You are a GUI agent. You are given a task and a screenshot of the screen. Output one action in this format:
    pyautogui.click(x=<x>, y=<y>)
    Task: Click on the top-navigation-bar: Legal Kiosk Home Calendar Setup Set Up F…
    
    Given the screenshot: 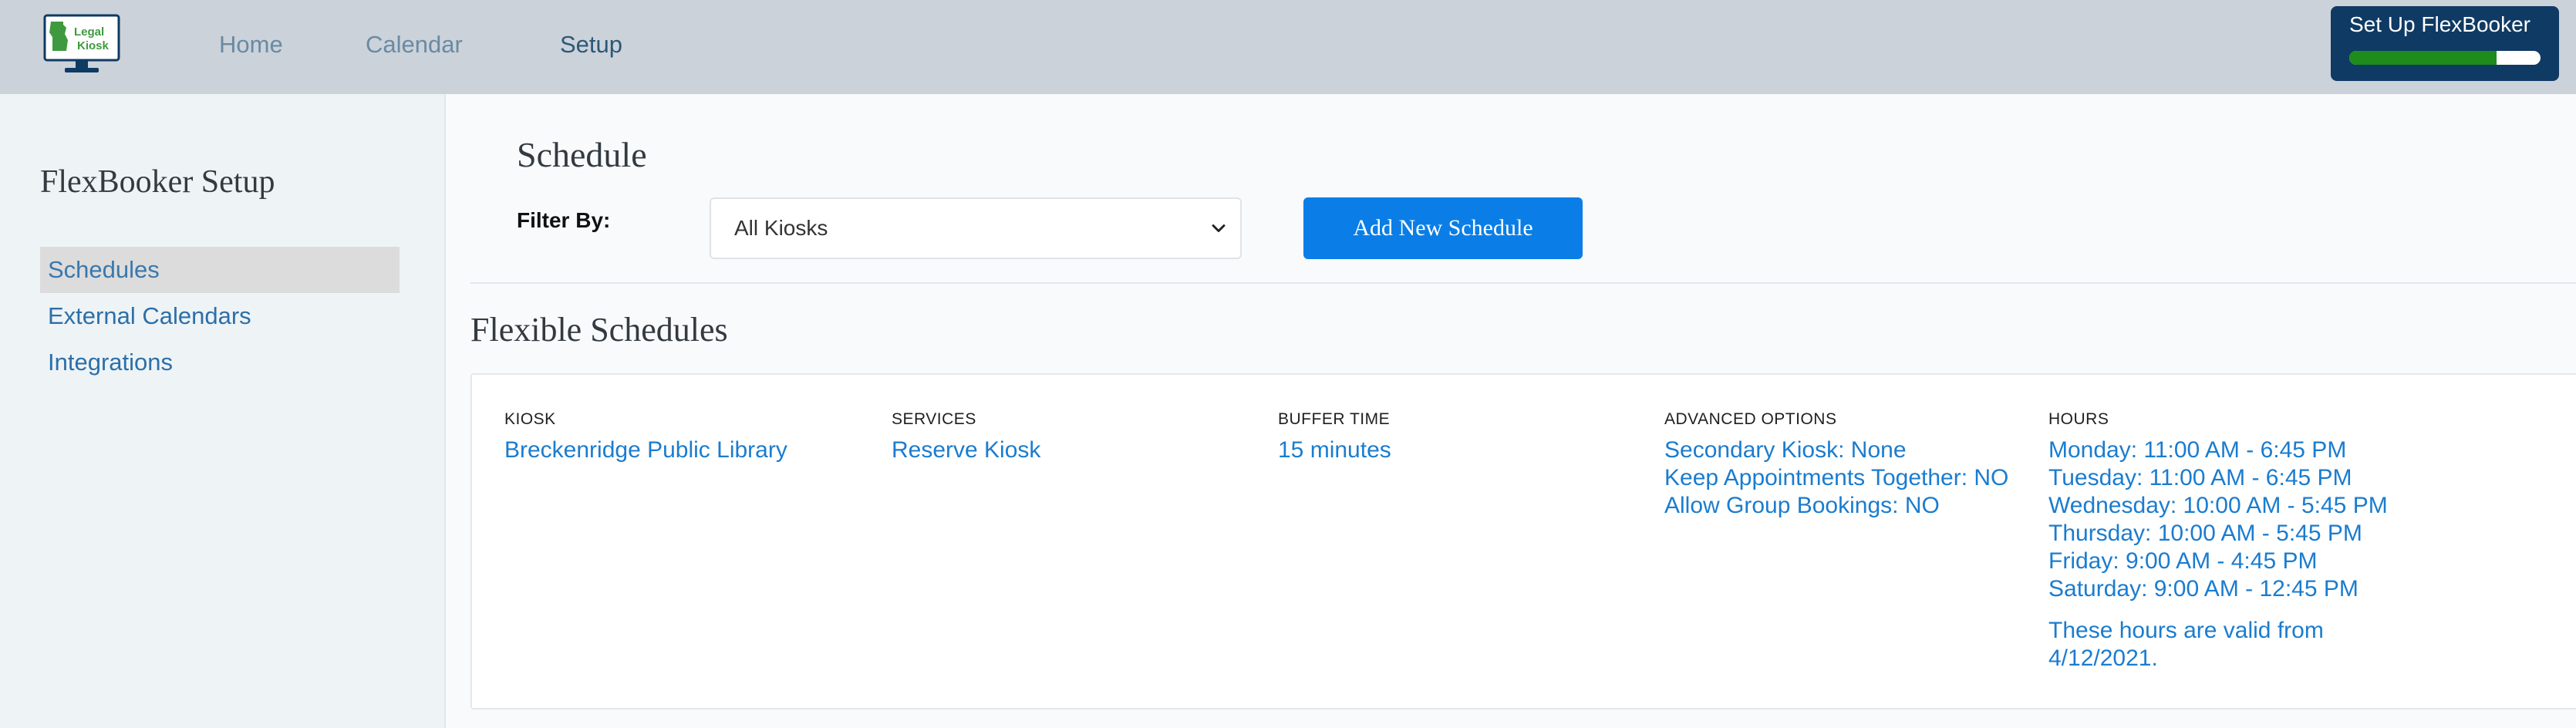 What is the action you would take?
    pyautogui.click(x=1288, y=47)
    